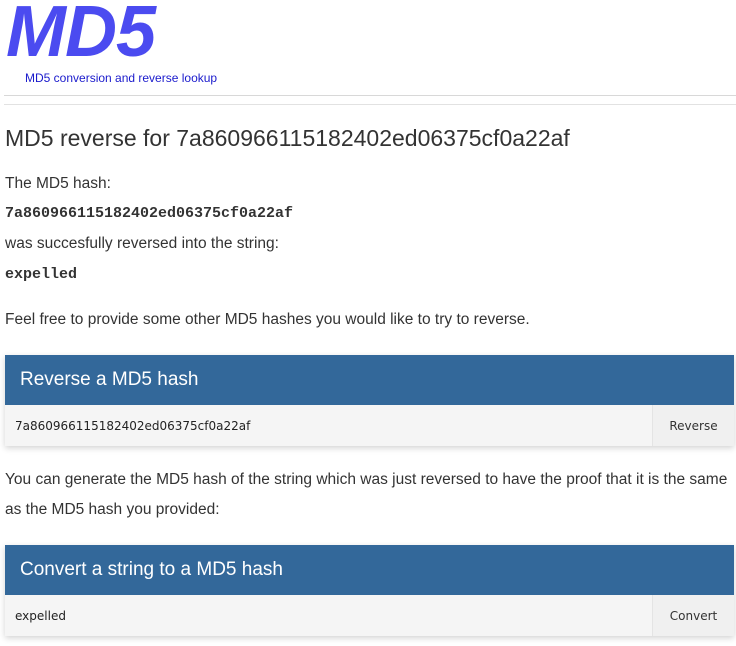 Image resolution: width=736 pixels, height=646 pixels. Describe the element at coordinates (370, 95) in the screenshot. I see `header-divider` at that location.